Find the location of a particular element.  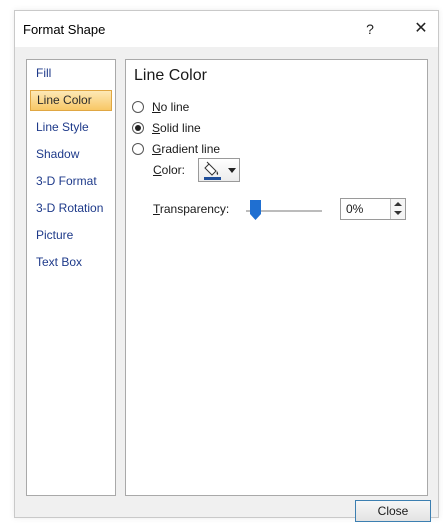

help-button: ? is located at coordinates (370, 29).